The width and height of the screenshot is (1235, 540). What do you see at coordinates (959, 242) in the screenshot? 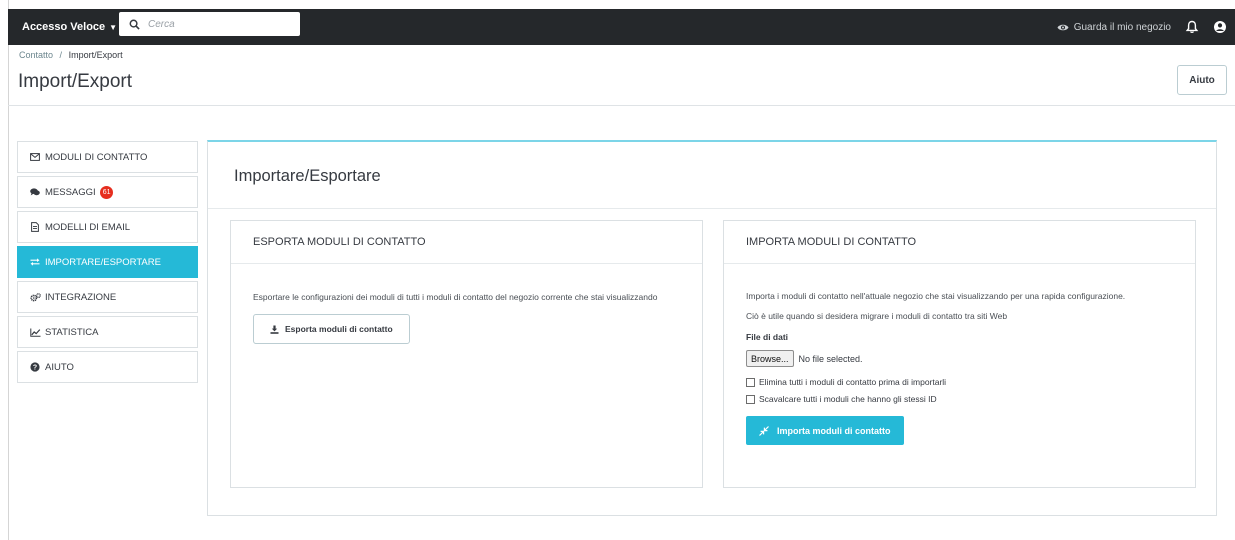
I see `import-card-heading: IMPORTA MODULI DI CONTATTO` at bounding box center [959, 242].